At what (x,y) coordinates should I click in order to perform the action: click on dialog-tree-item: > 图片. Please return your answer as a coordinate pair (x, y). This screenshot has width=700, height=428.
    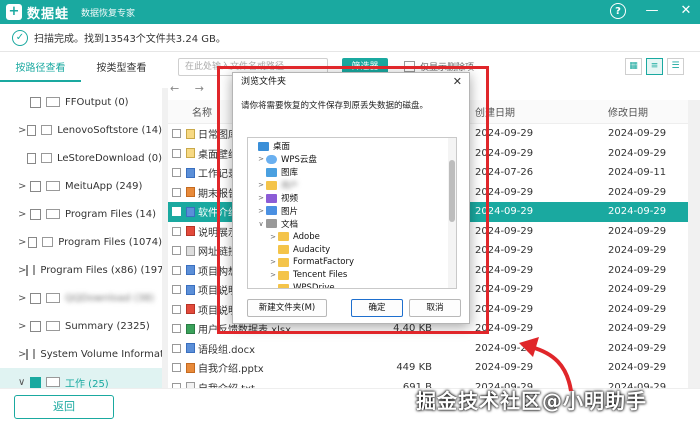
    Looking at the image, I should click on (352, 210).